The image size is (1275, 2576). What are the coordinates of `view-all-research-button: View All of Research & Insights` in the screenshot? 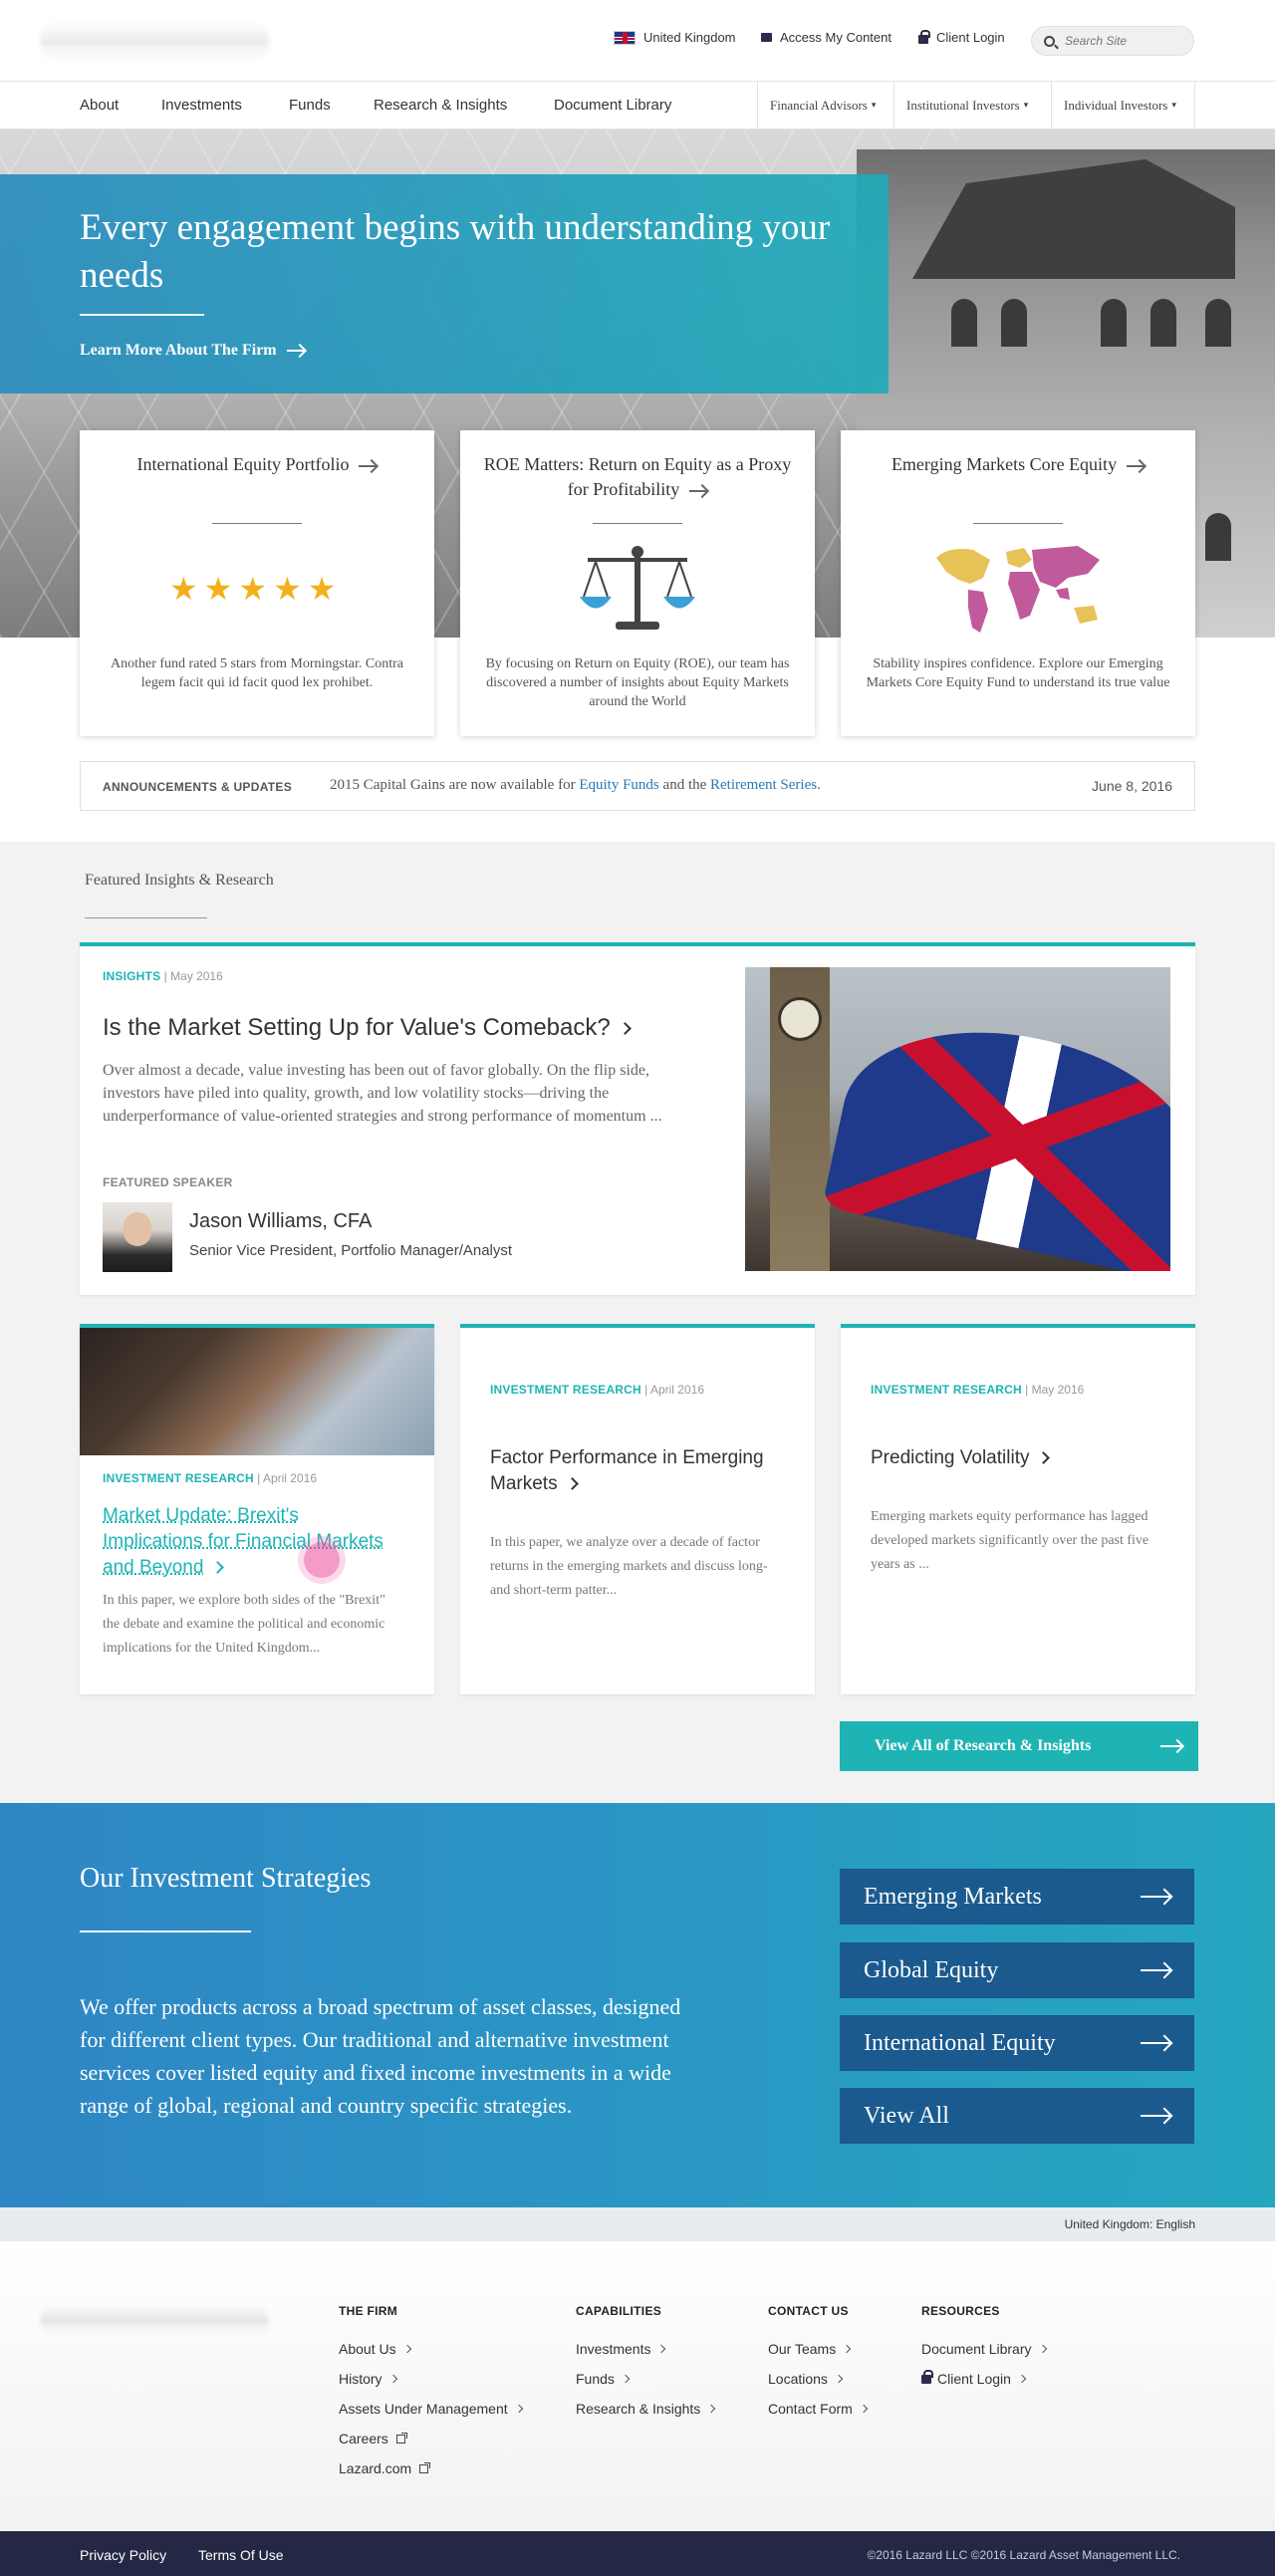 It's located at (1019, 1746).